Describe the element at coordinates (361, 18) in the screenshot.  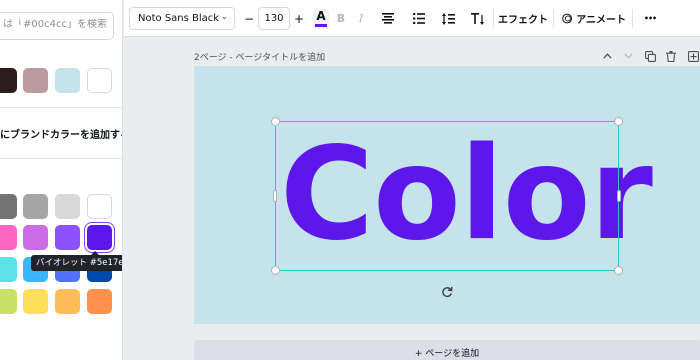
I see `italic-button: I` at that location.